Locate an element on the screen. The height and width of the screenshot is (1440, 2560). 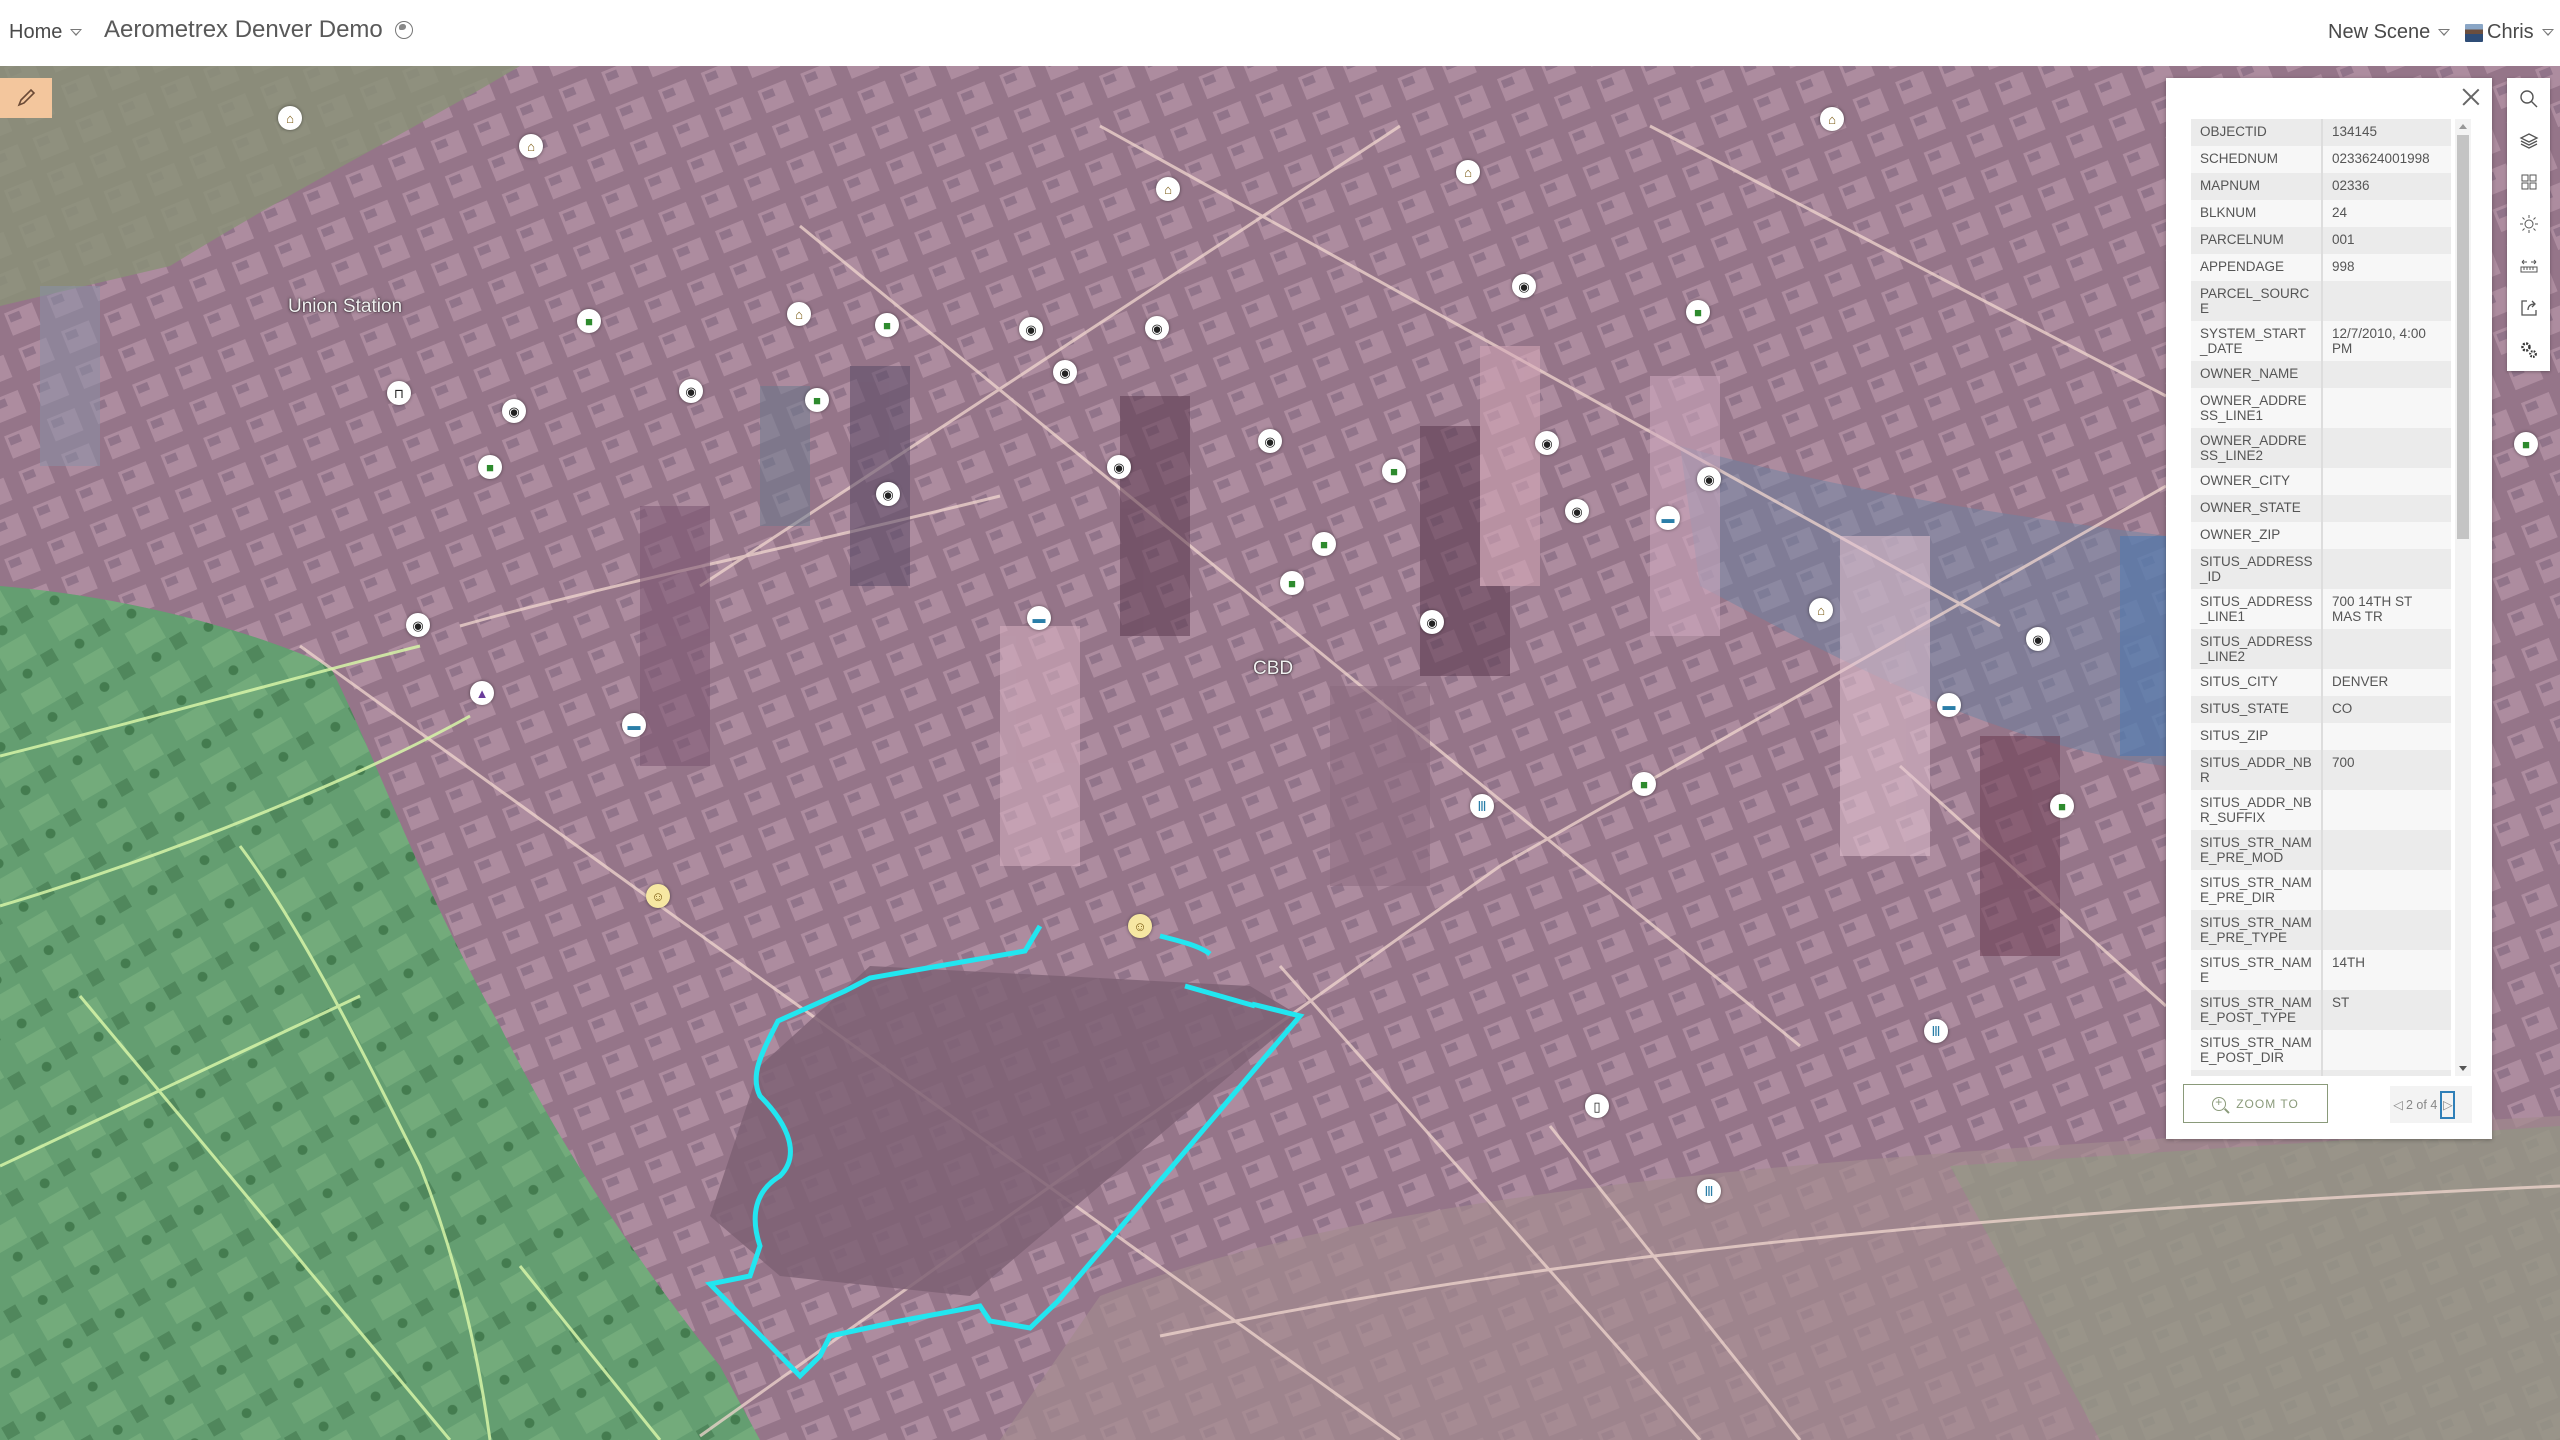
attribute-key: SITUS_ADDRESS_ID is located at coordinates (2257, 569).